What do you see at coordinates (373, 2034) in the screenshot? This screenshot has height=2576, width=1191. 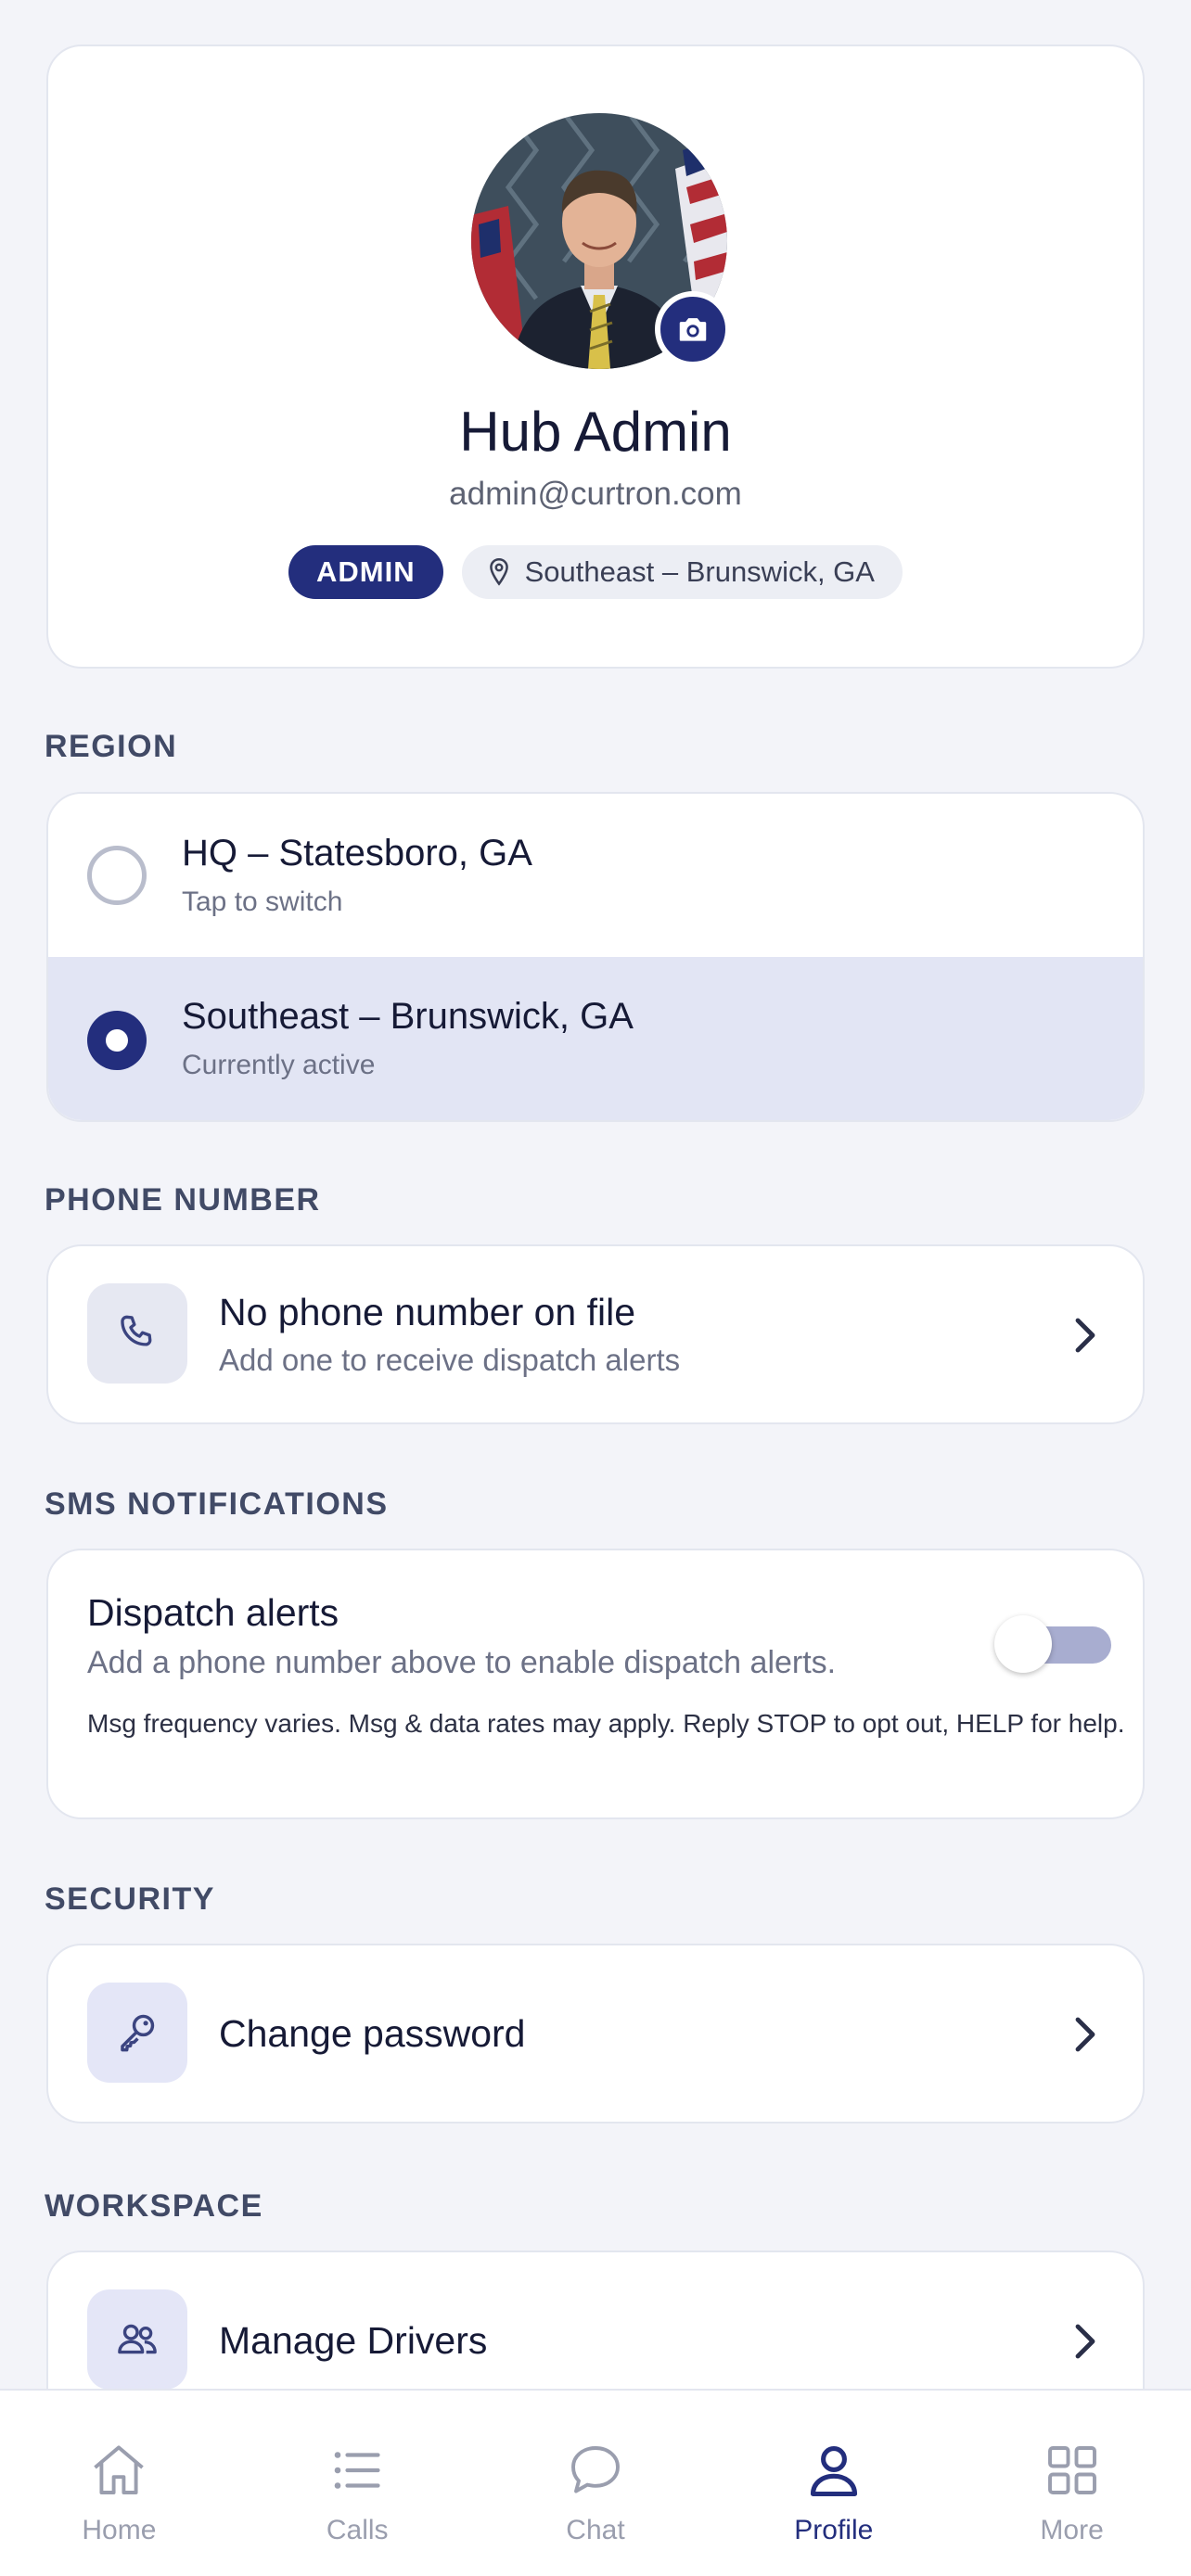 I see `change-password-label: Change password` at bounding box center [373, 2034].